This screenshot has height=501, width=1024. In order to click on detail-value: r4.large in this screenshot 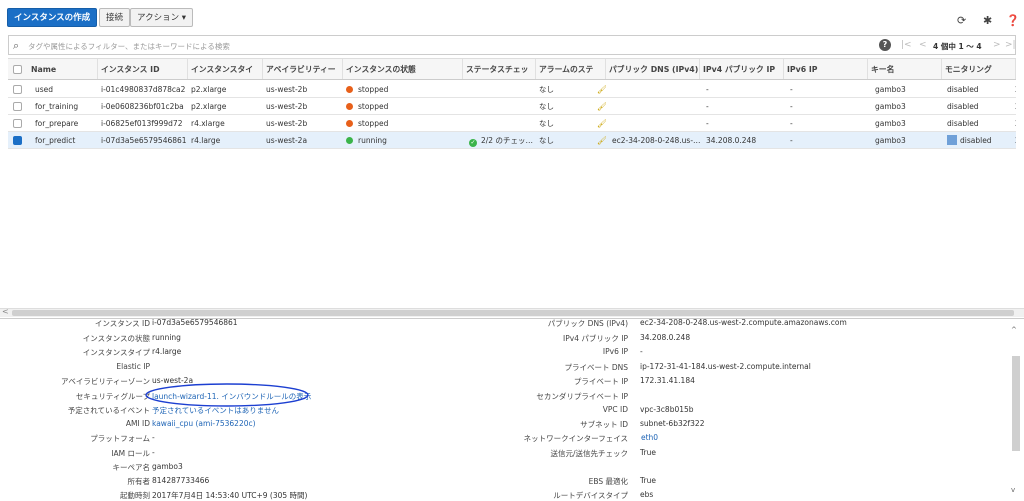, I will do `click(167, 351)`.